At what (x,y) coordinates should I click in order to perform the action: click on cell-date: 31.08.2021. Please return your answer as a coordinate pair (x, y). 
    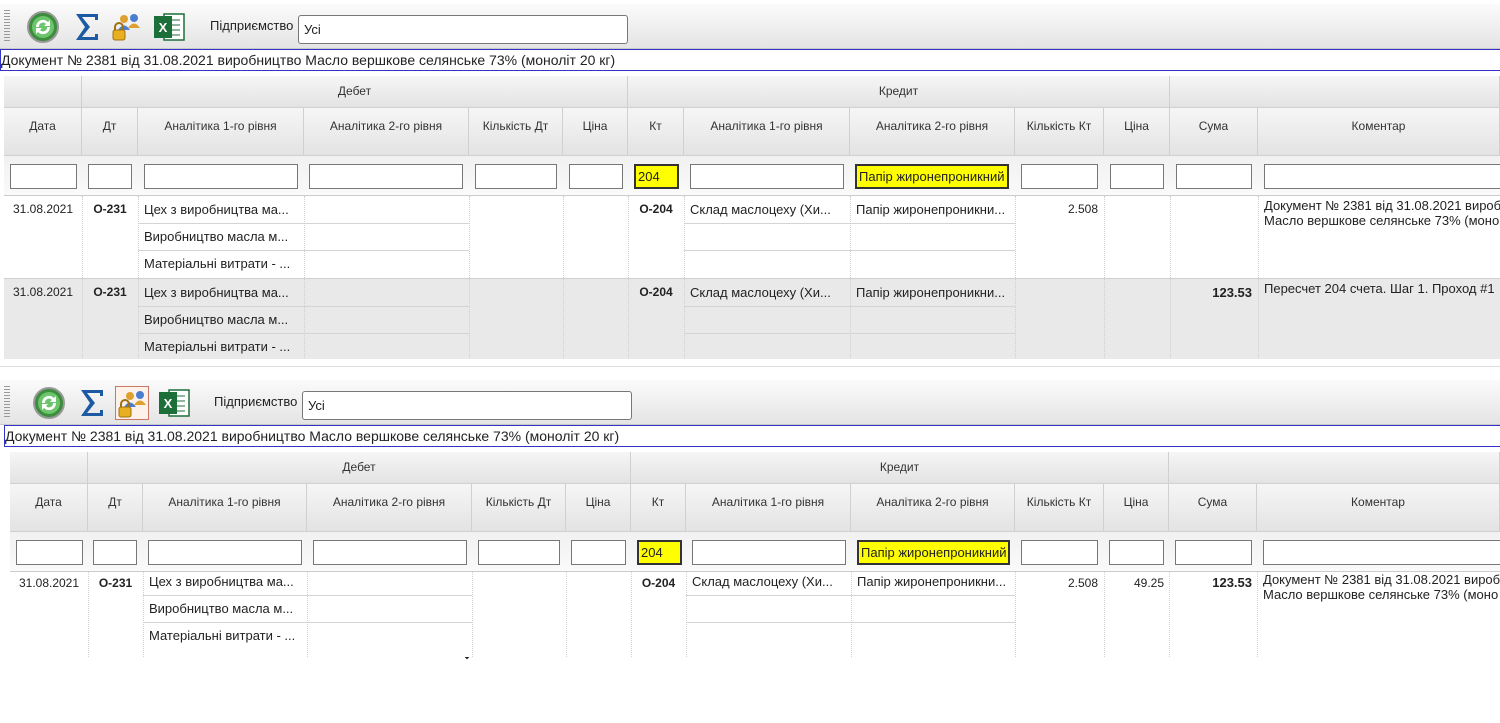
    Looking at the image, I should click on (43, 292).